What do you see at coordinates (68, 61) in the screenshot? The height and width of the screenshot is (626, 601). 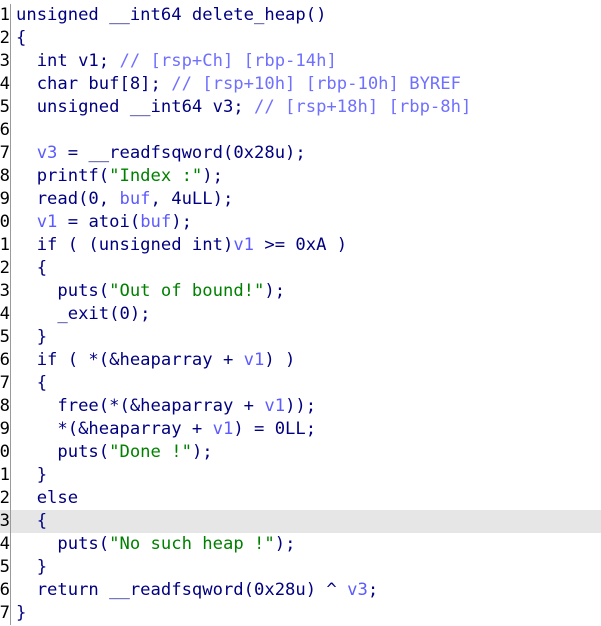 I see `code-token: int v1;` at bounding box center [68, 61].